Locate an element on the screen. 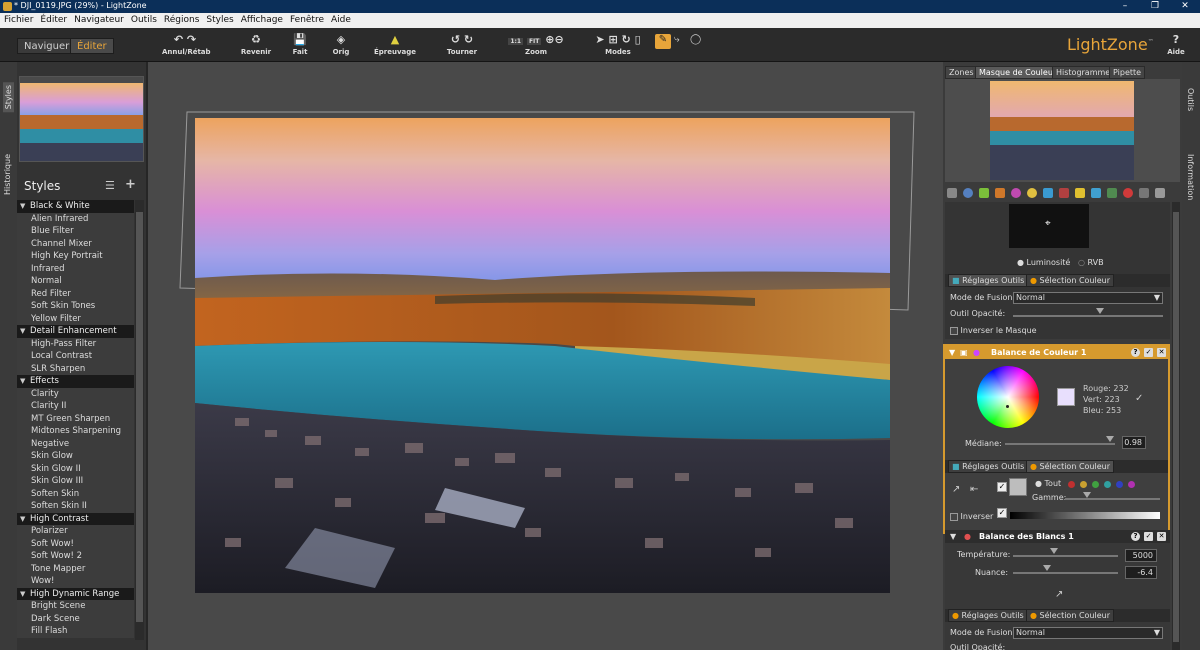 This screenshot has height=650, width=1200. tool-color-wheel-icon is located at coordinates (1016, 193).